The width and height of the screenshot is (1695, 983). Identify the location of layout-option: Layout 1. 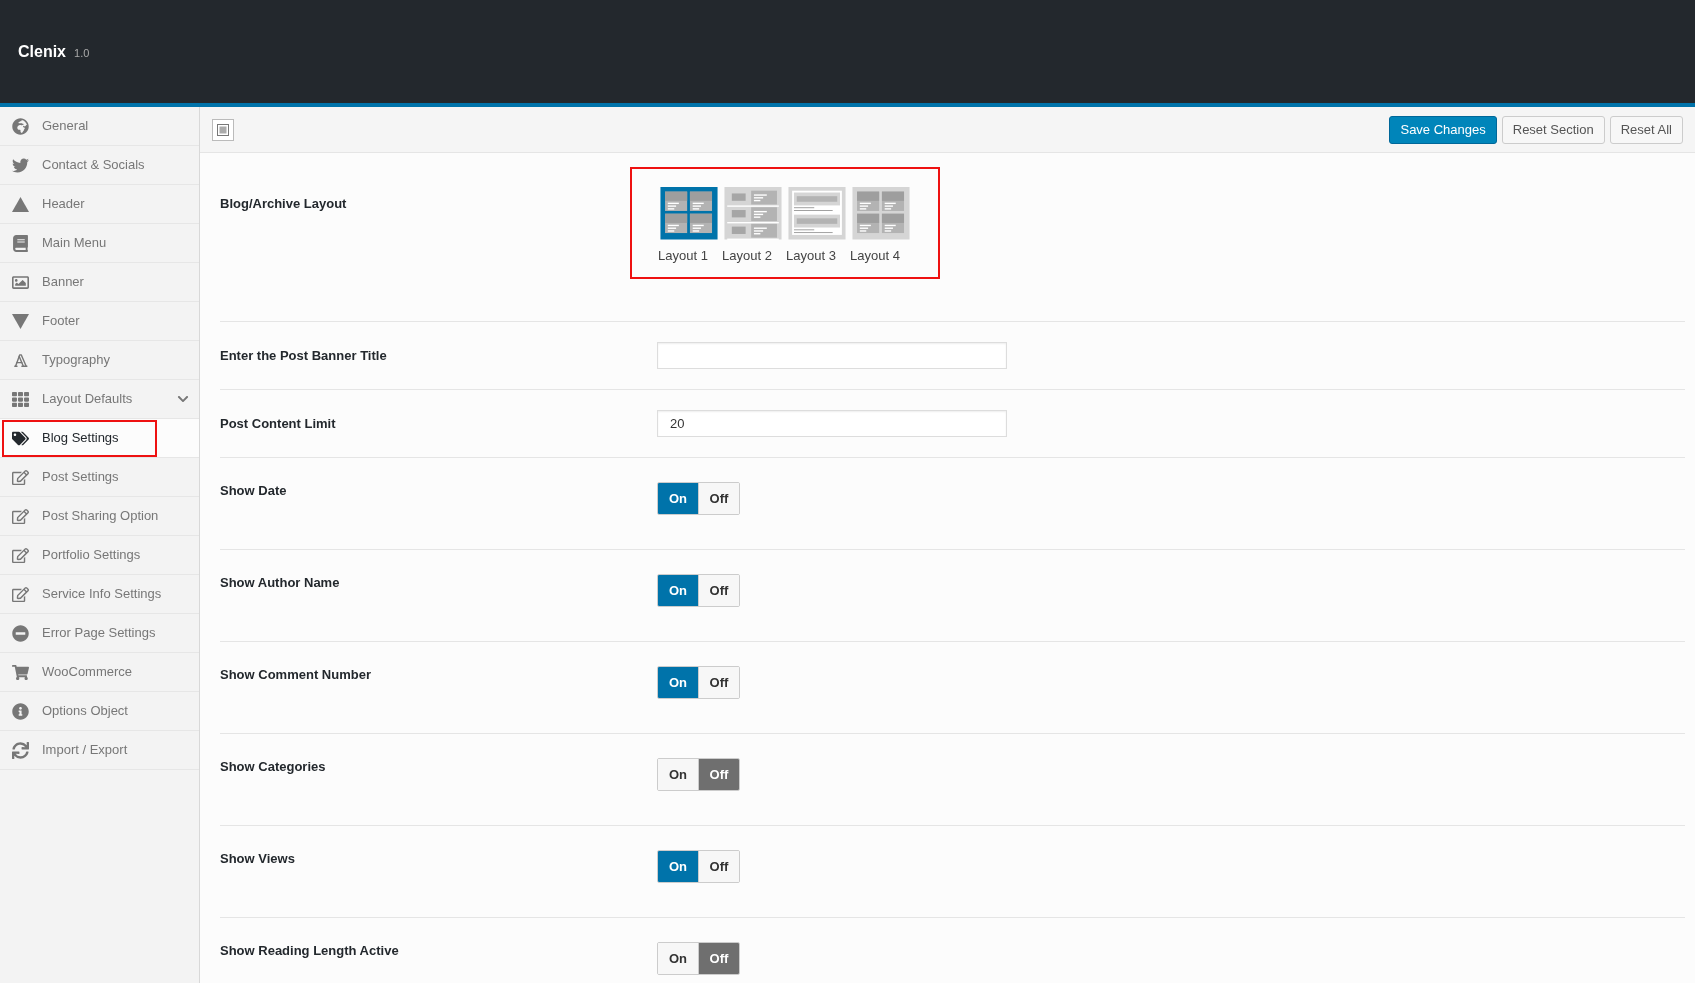
(689, 226).